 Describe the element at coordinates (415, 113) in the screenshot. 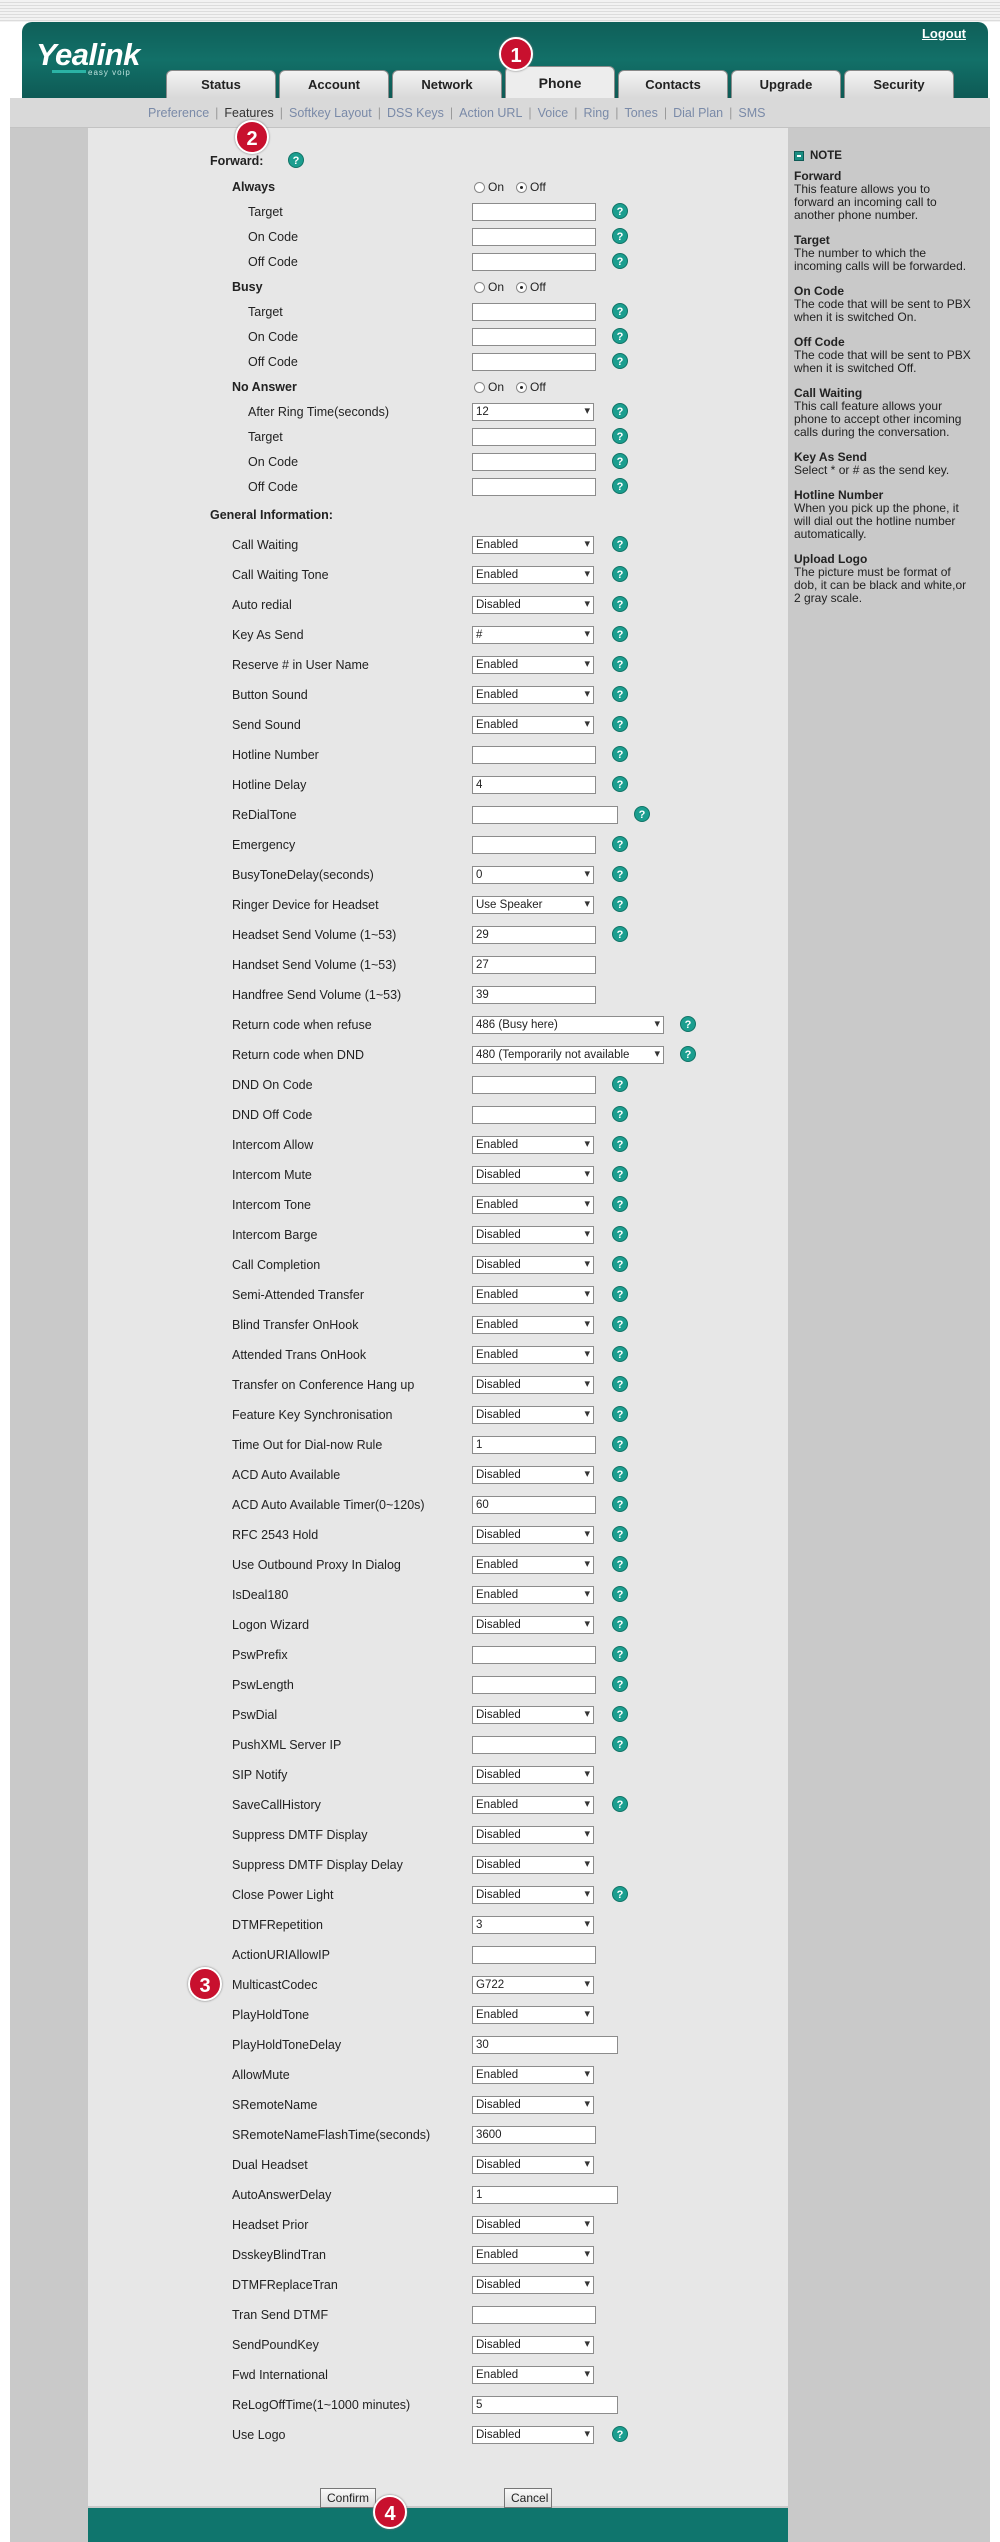

I see `subnav-item-dss-keys: DSS Keys` at that location.